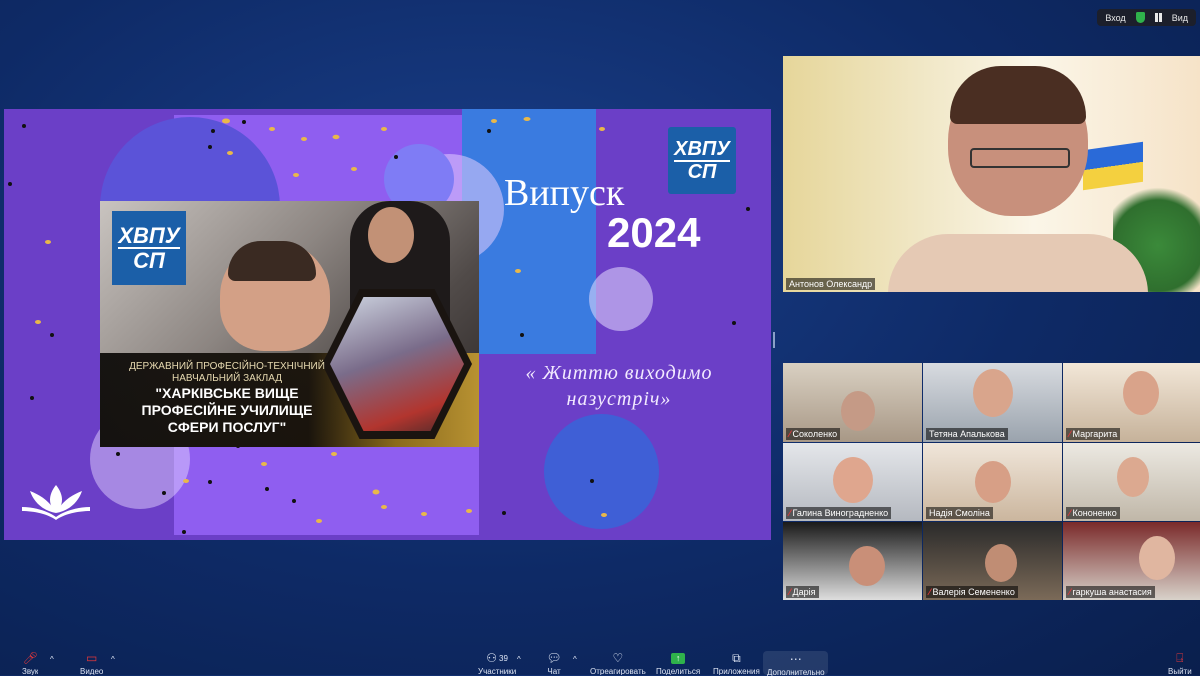 Image resolution: width=1200 pixels, height=676 pixels. Describe the element at coordinates (519, 659) in the screenshot. I see `participants-options-chevron-icon: ^` at that location.